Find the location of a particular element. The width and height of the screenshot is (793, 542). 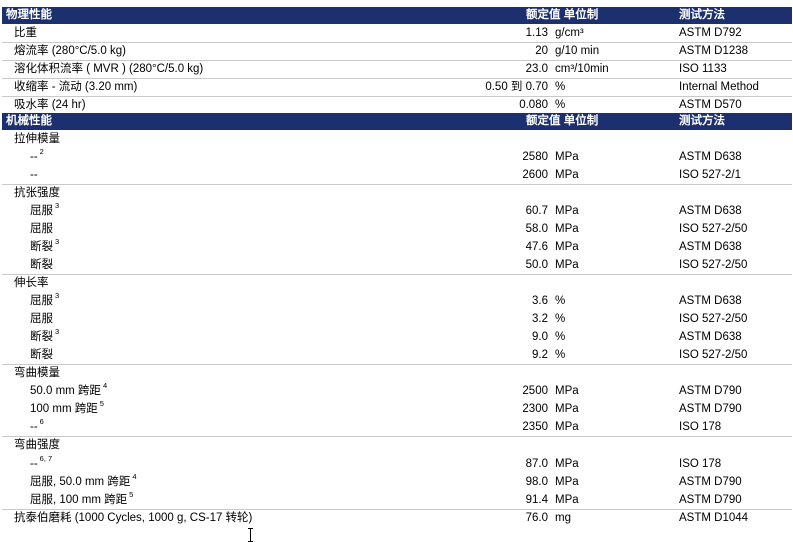

column-header-value: 额定值 单位制 is located at coordinates (562, 15).